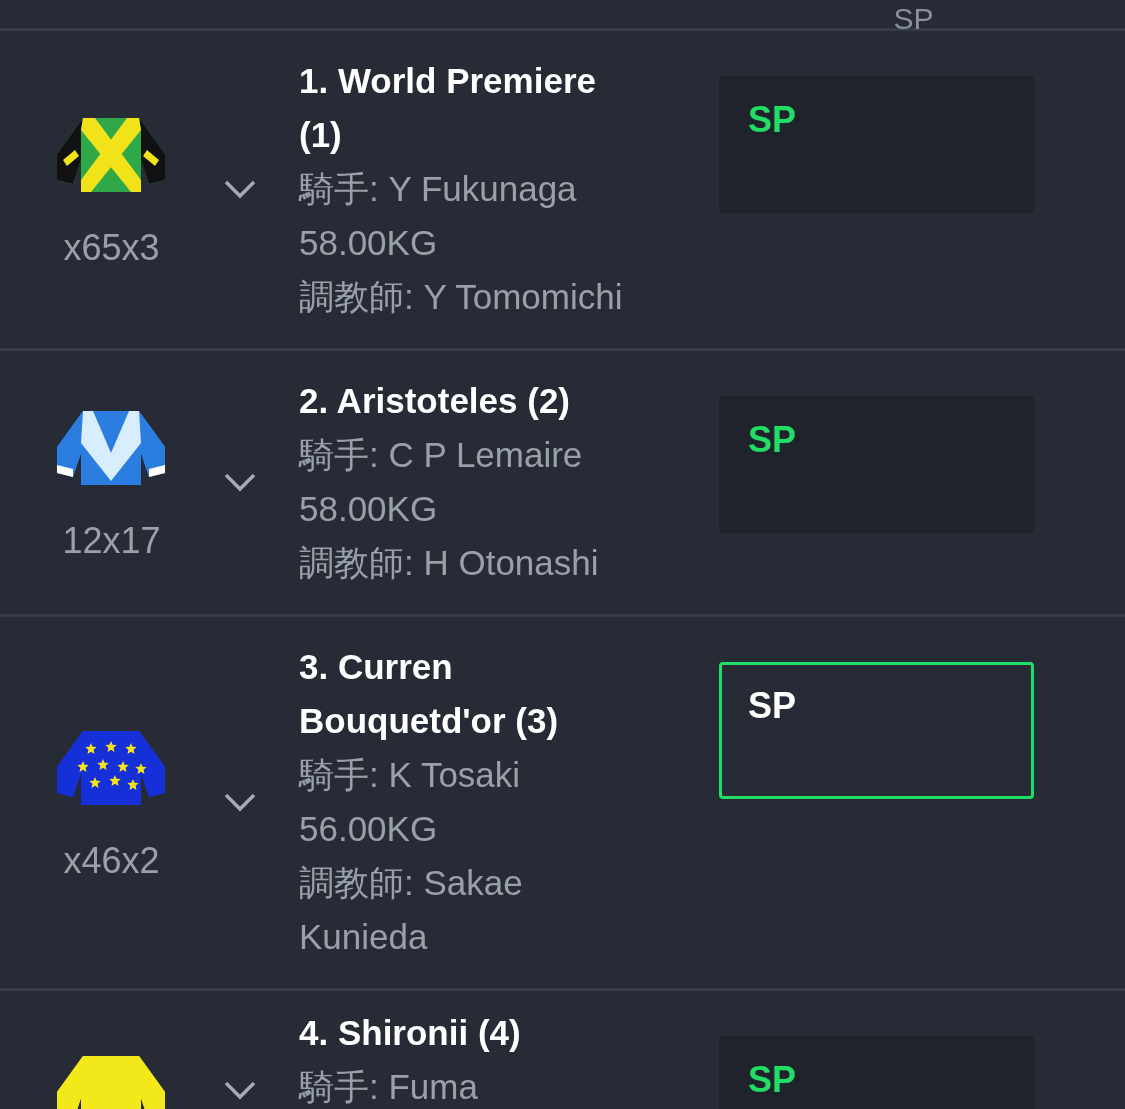 The width and height of the screenshot is (1125, 1109). Describe the element at coordinates (435, 401) in the screenshot. I see `horse-name: 2. Aristoteles (2)` at that location.